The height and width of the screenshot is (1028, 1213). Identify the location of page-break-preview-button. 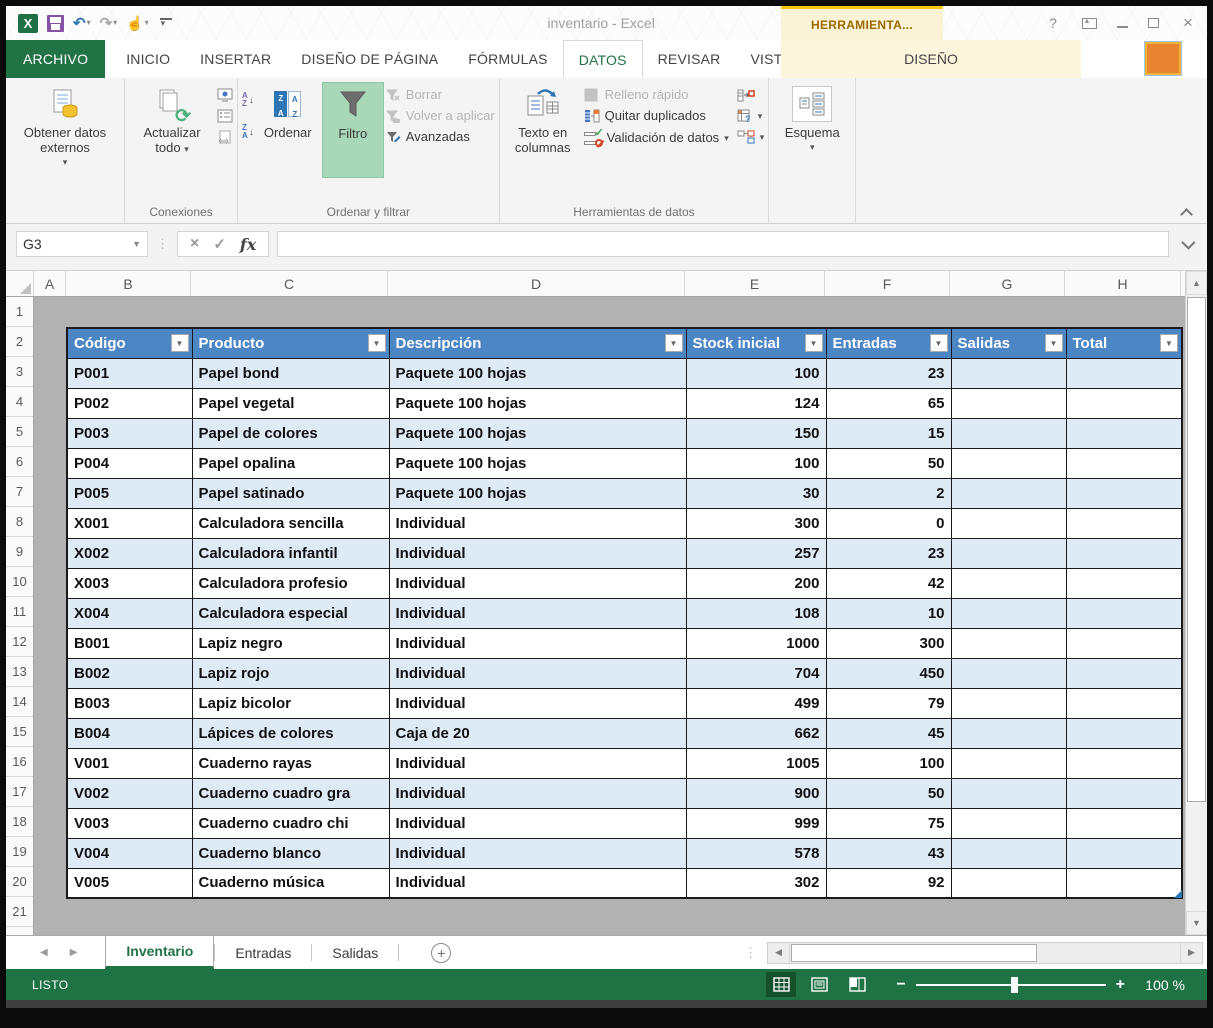
(857, 984).